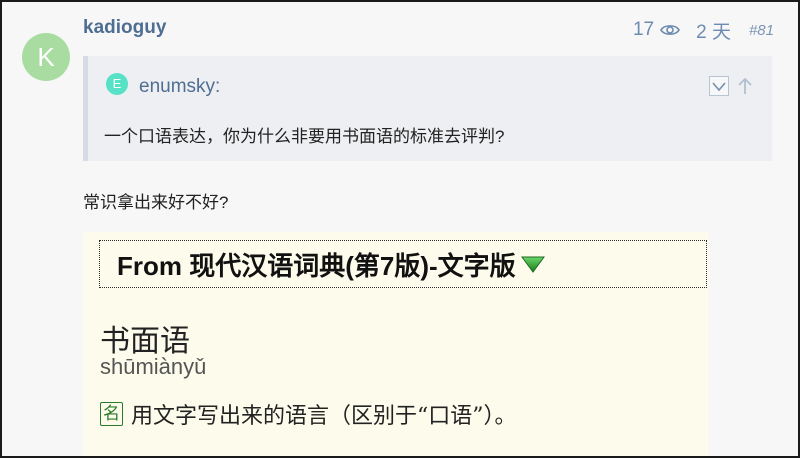  I want to click on quote-avatar: E, so click(117, 84).